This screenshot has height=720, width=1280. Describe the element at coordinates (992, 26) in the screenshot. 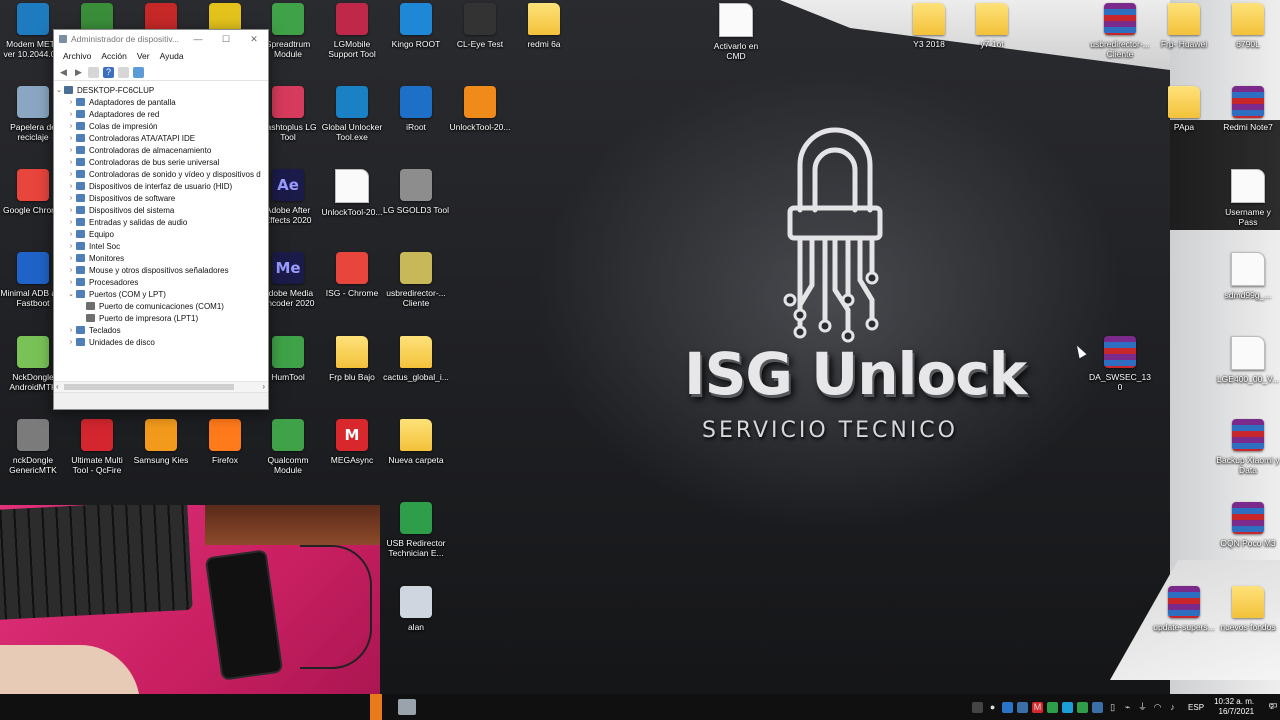

I see `desktop-icon: y7 1ot` at that location.